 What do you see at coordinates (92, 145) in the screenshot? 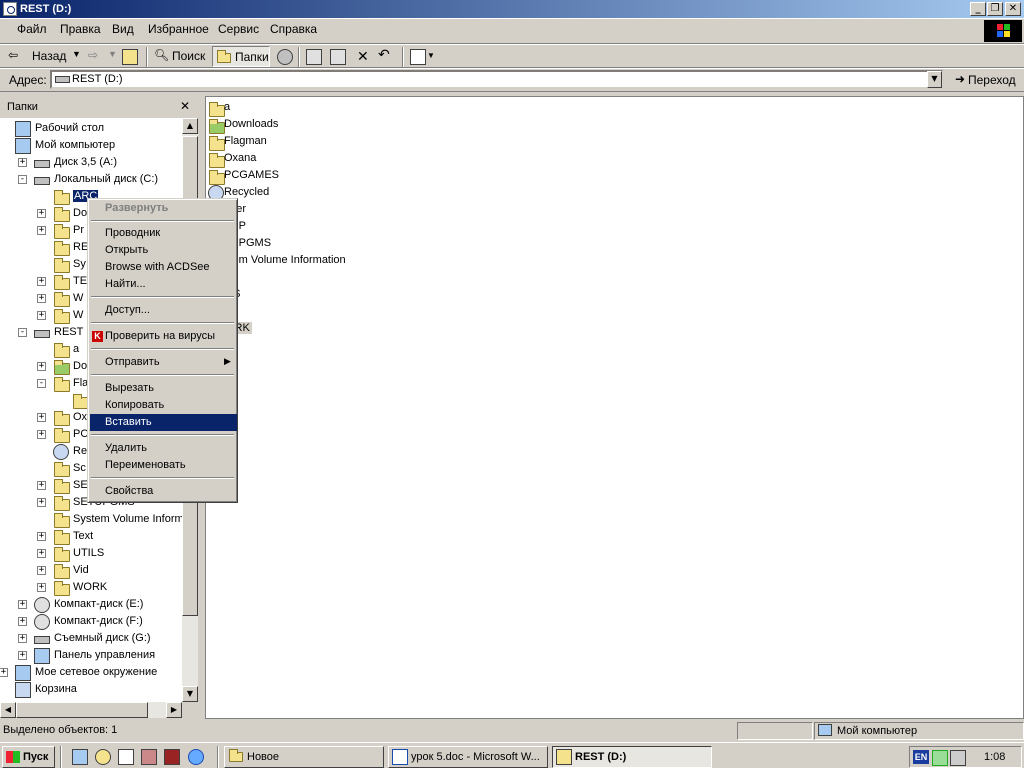
I see `tree-item: Мой компьютер` at bounding box center [92, 145].